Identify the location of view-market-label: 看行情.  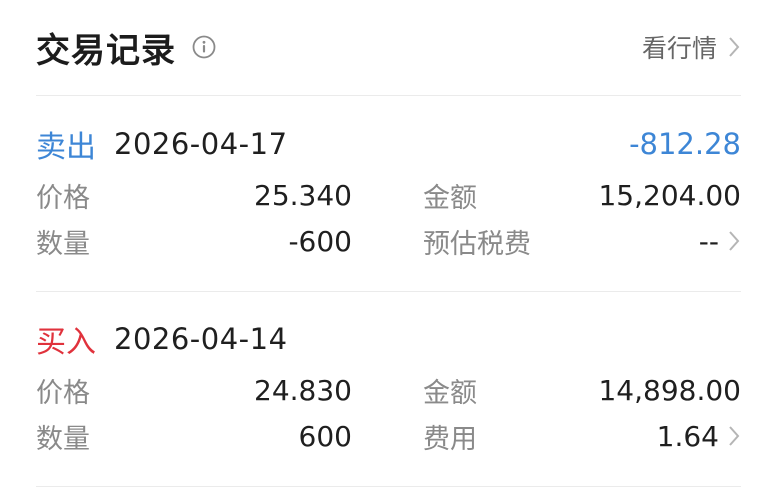
(679, 48).